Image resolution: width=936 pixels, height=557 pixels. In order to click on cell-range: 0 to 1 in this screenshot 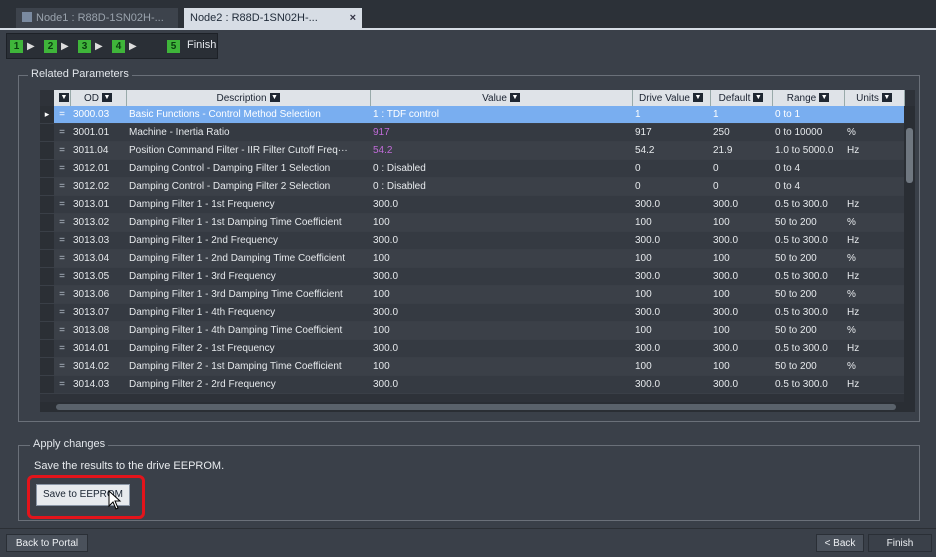, I will do `click(808, 115)`.